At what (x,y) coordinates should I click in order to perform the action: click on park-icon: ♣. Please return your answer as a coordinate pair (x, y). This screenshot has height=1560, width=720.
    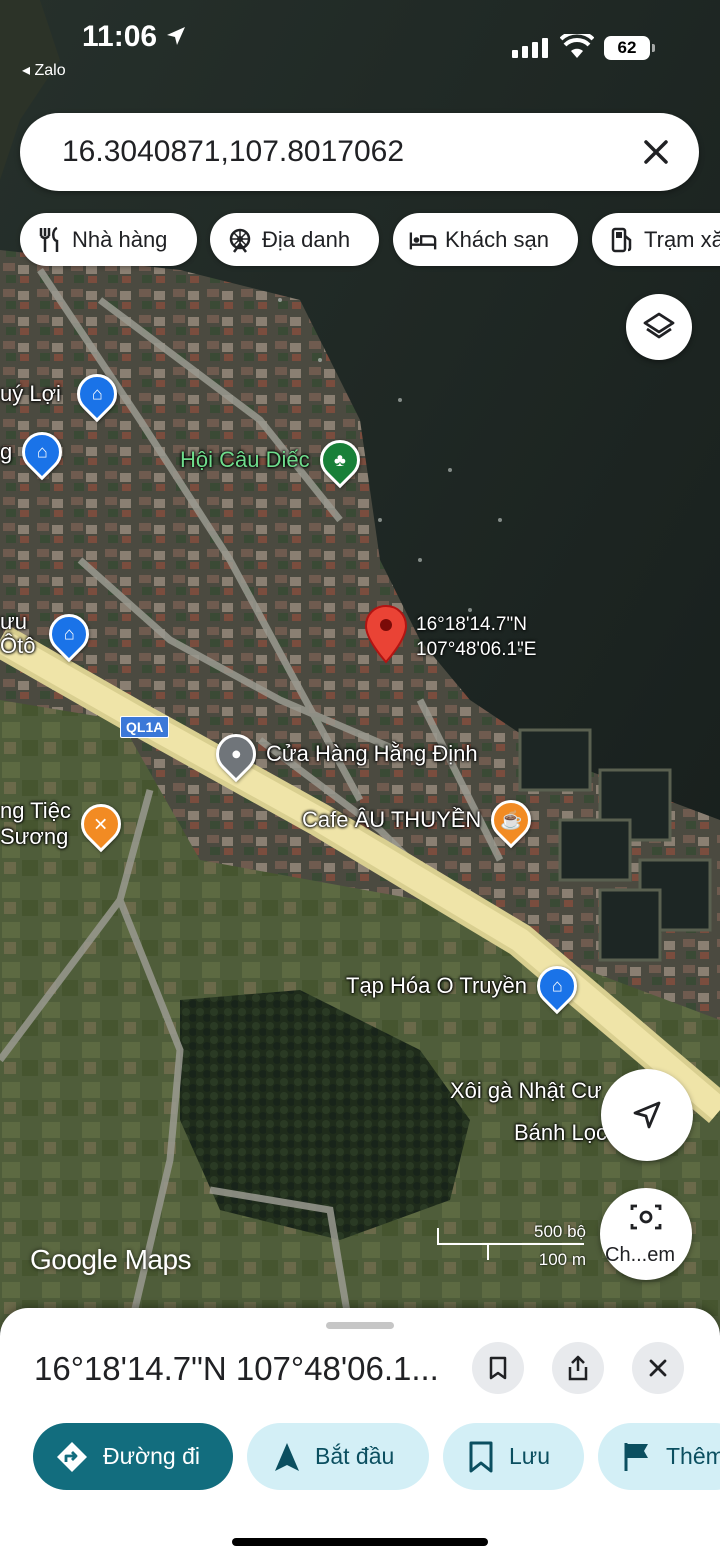
    Looking at the image, I should click on (339, 460).